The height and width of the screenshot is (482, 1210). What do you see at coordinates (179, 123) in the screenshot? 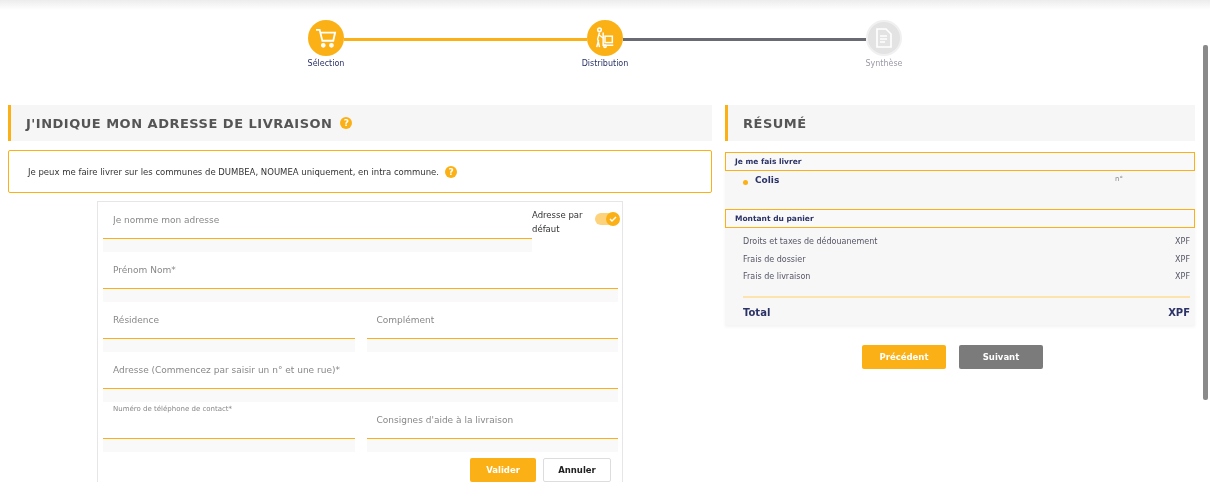
I see `section-title: J'INDIQUE MON ADRESSE DE LIVRAISON` at bounding box center [179, 123].